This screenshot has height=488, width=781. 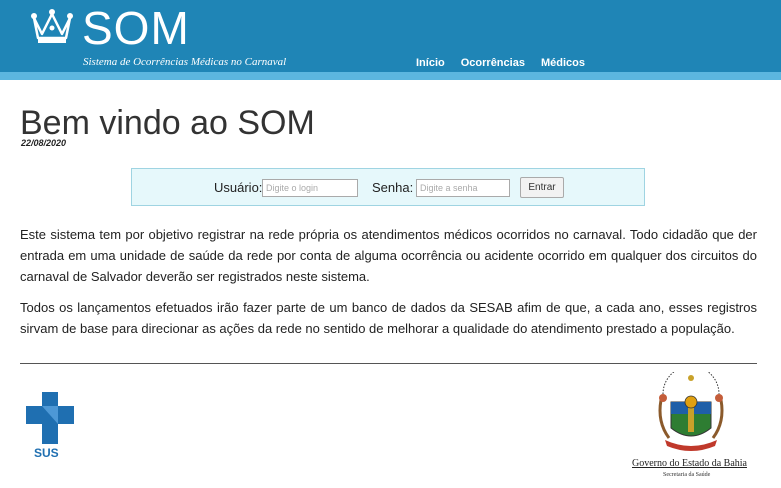 What do you see at coordinates (393, 187) in the screenshot?
I see `password-label: Senha:` at bounding box center [393, 187].